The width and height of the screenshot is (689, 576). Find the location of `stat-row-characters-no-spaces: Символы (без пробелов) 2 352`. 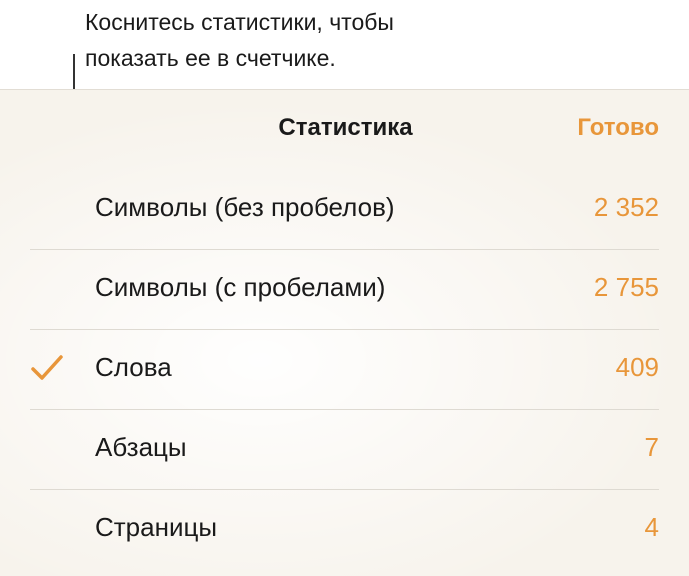

stat-row-characters-no-spaces: Символы (без пробелов) 2 352 is located at coordinates (344, 210).